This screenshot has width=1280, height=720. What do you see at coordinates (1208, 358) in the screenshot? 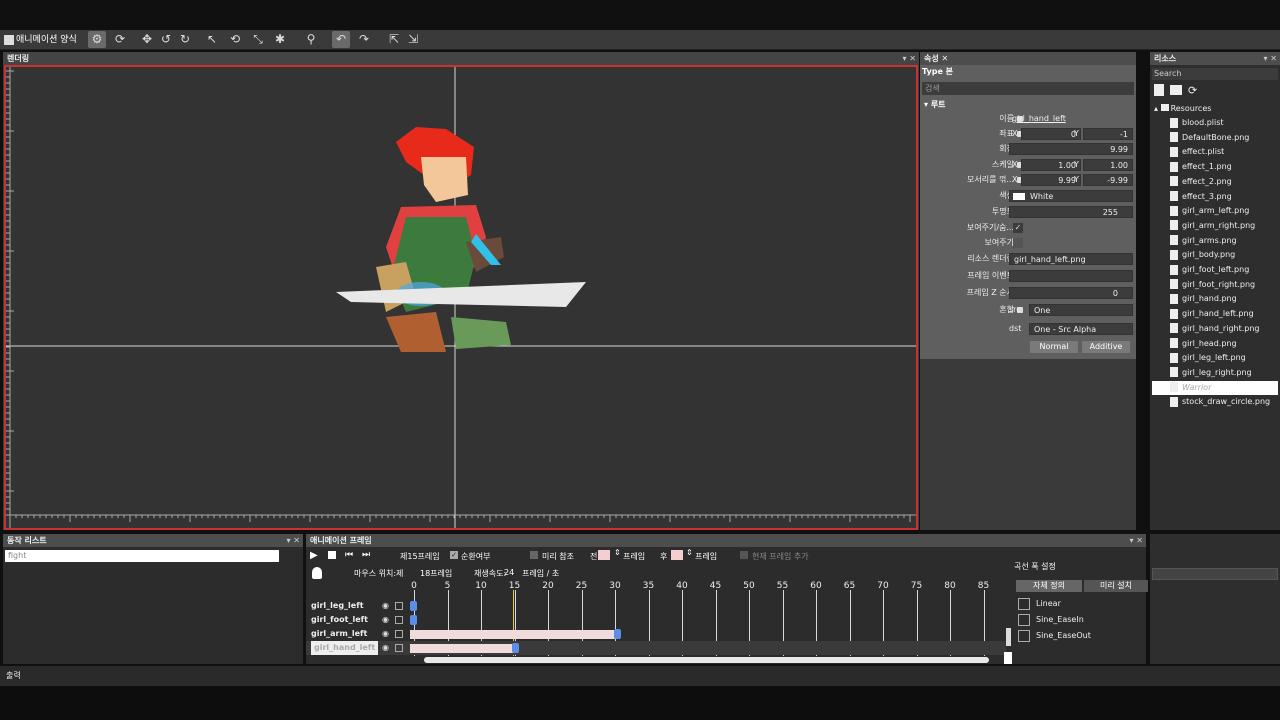
I see `resource-item: girl_leg_left.png` at bounding box center [1208, 358].